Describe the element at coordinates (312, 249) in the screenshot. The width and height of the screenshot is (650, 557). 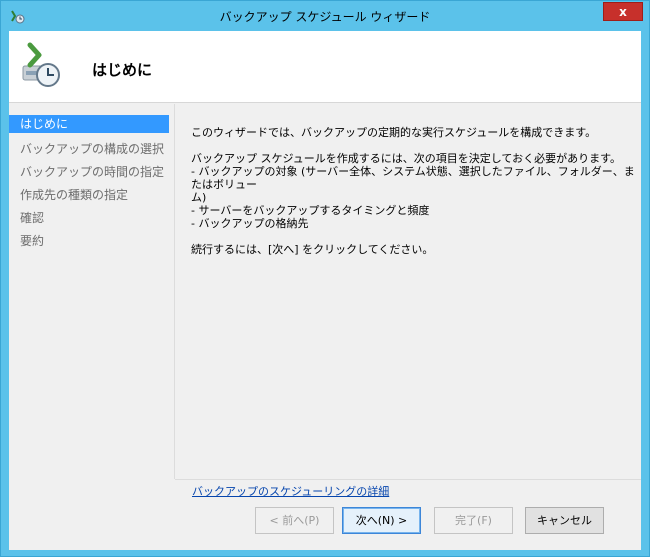
I see `continue-text: 続行するには、[次へ] をクリックしてください。` at that location.